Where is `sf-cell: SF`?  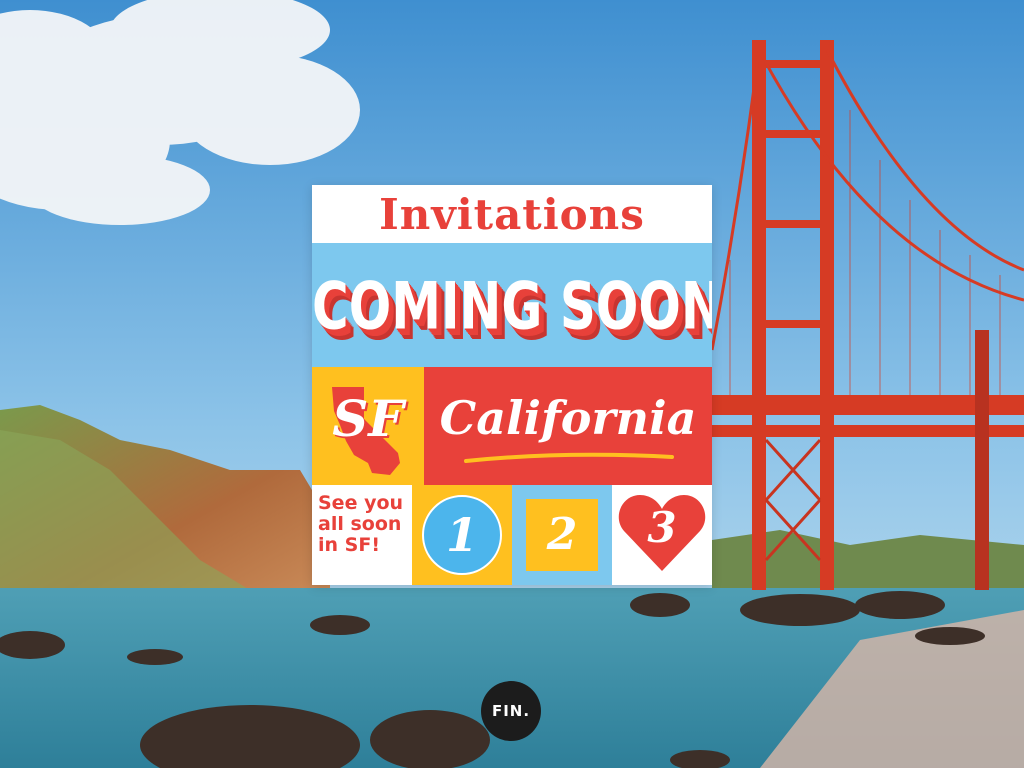 sf-cell: SF is located at coordinates (368, 426).